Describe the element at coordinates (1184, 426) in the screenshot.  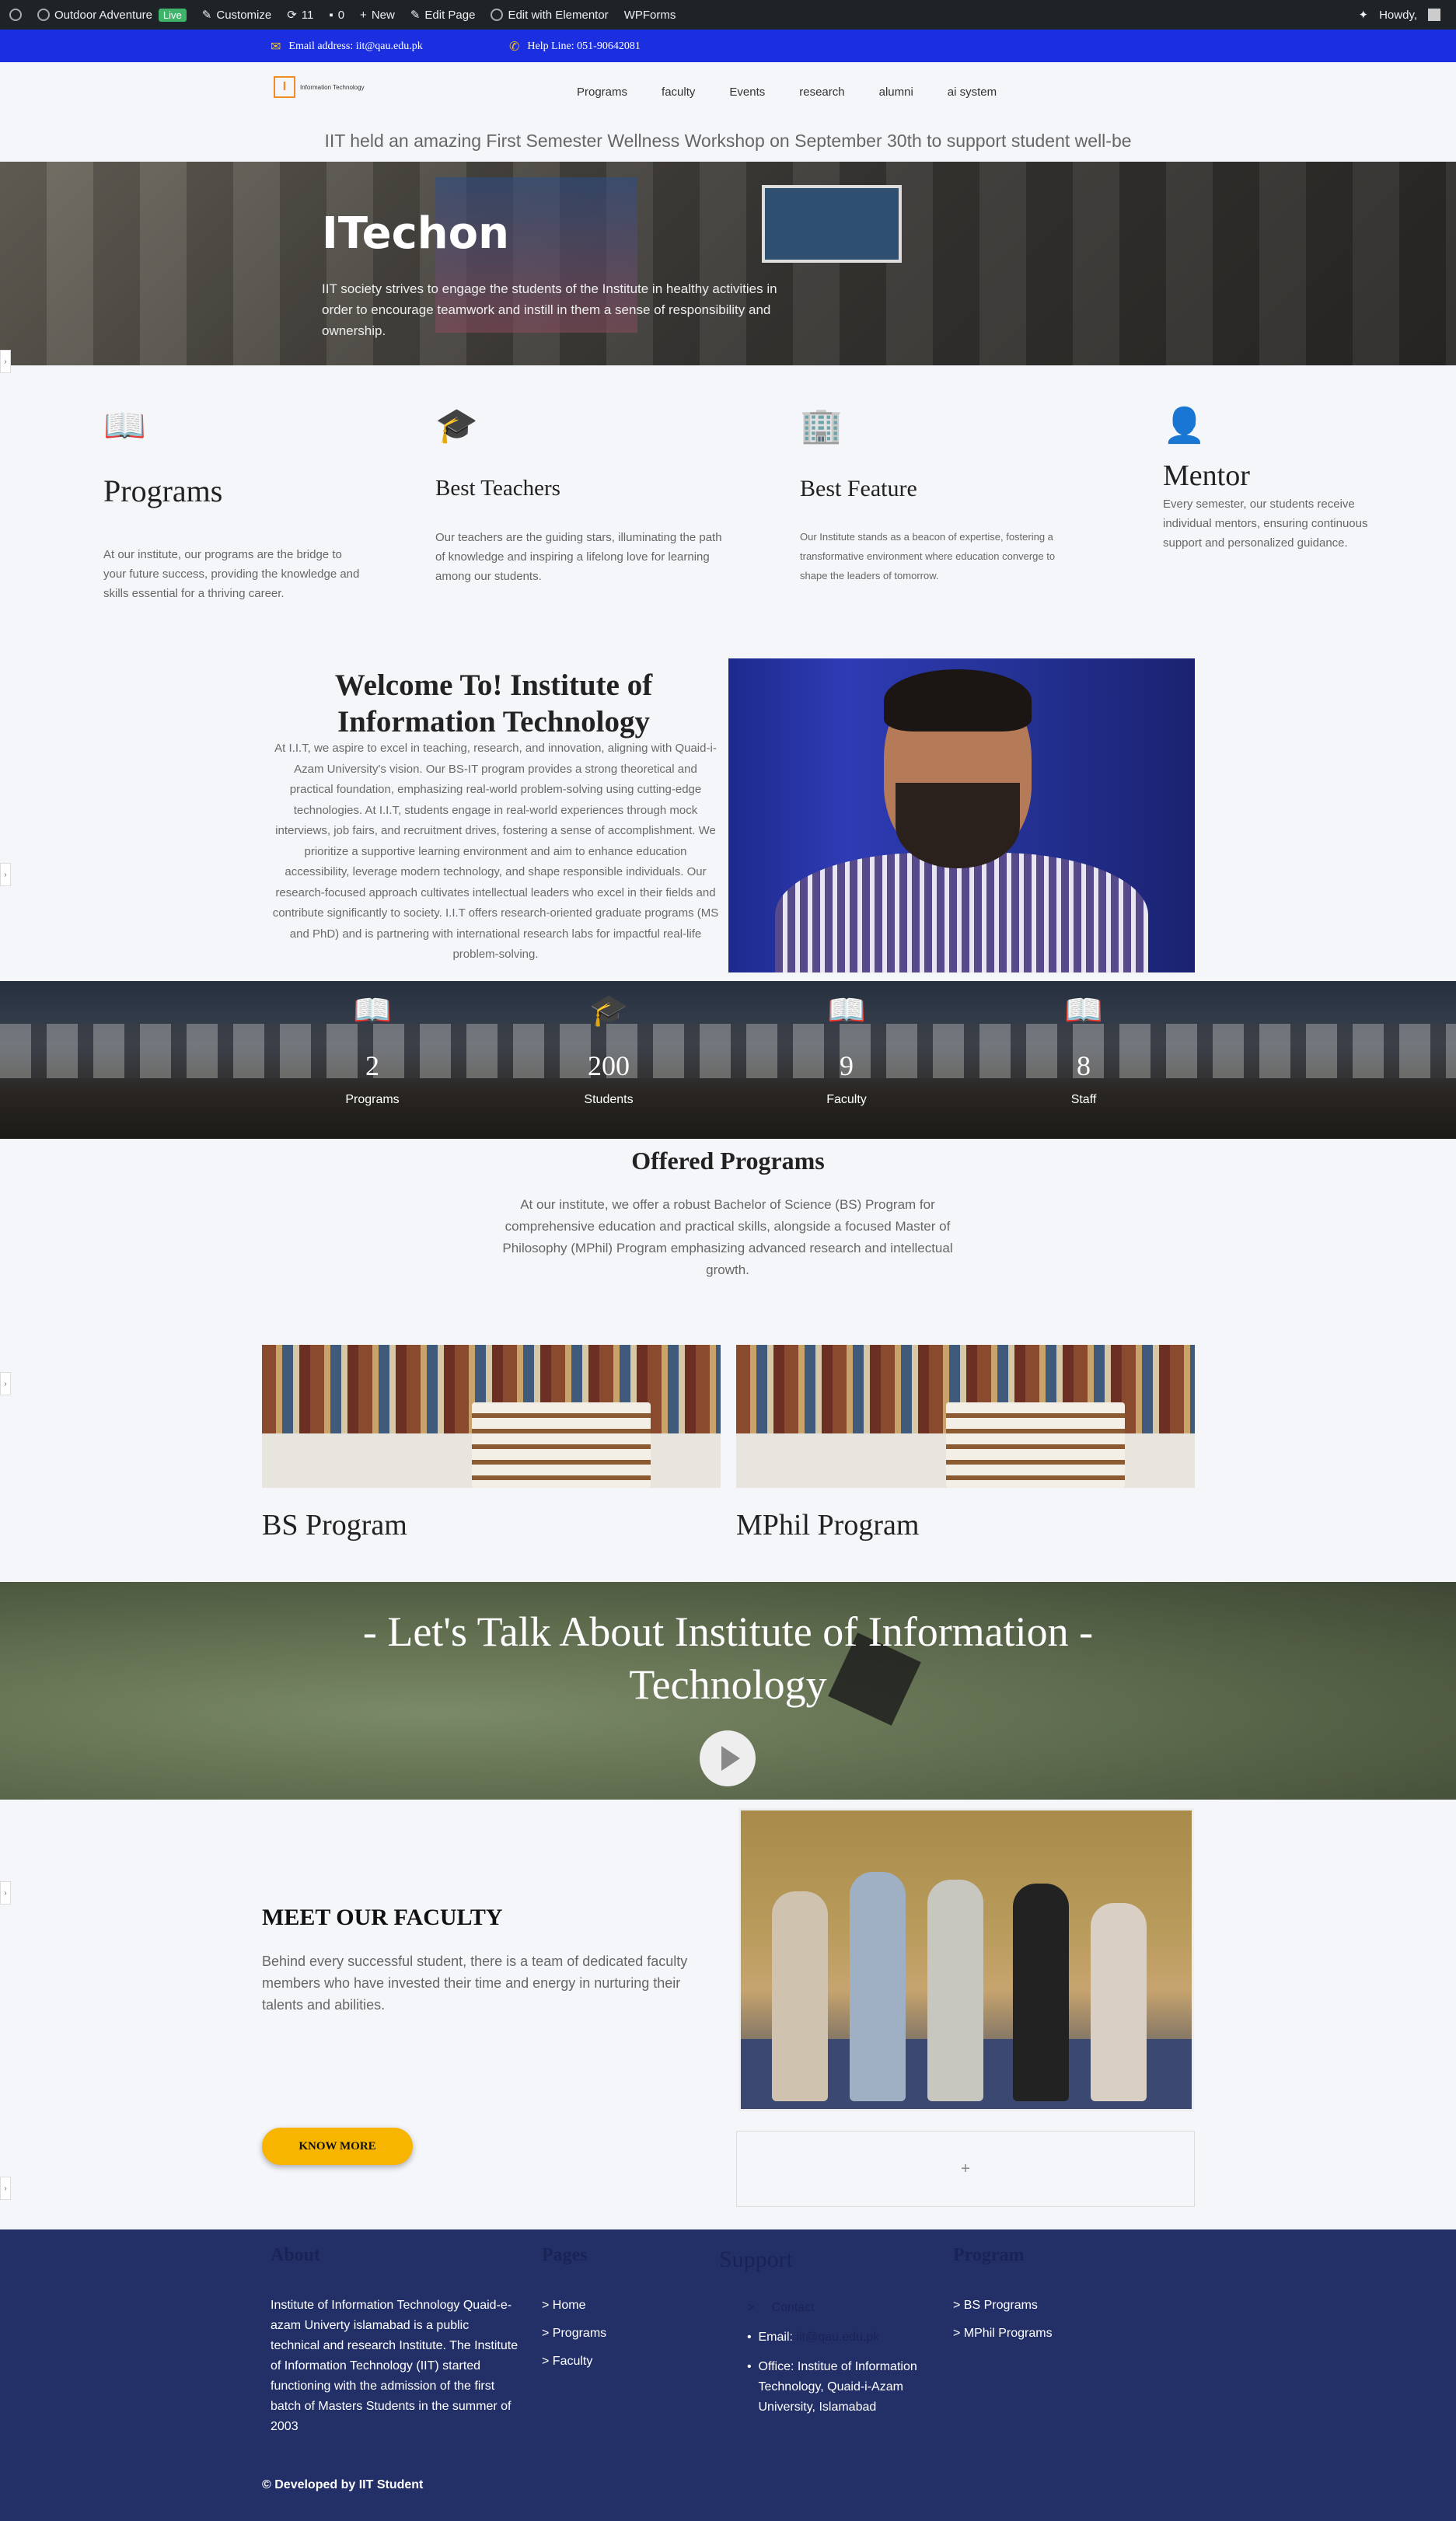
I see `user-clock-icon: 👤` at that location.